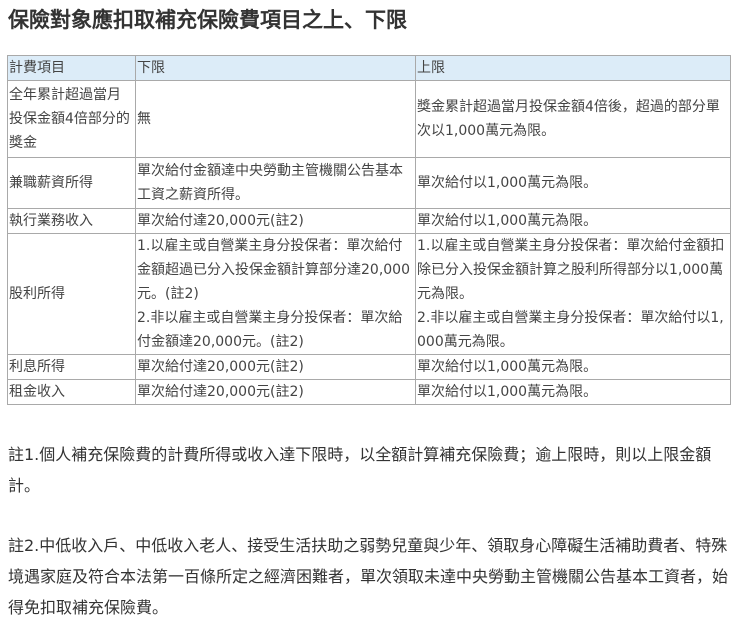 The image size is (740, 623). I want to click on cell-lower: 單次給付金額達中央勞動主管機關公告基本工資之薪資所得。, so click(275, 183).